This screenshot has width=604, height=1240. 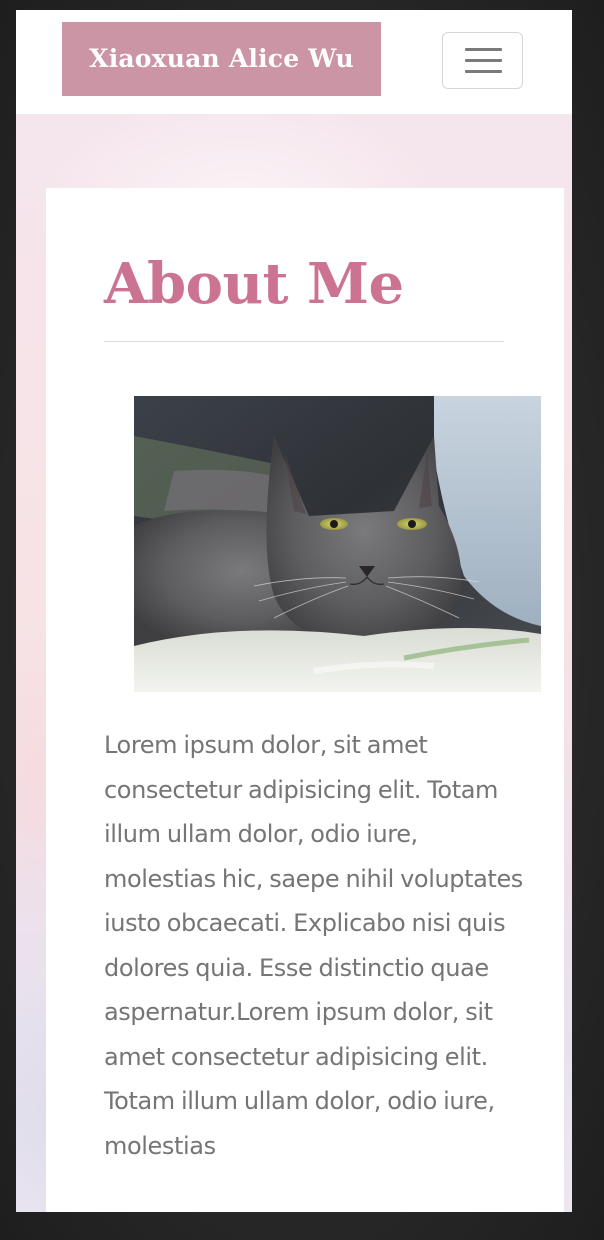 What do you see at coordinates (304, 341) in the screenshot?
I see `title-divider` at bounding box center [304, 341].